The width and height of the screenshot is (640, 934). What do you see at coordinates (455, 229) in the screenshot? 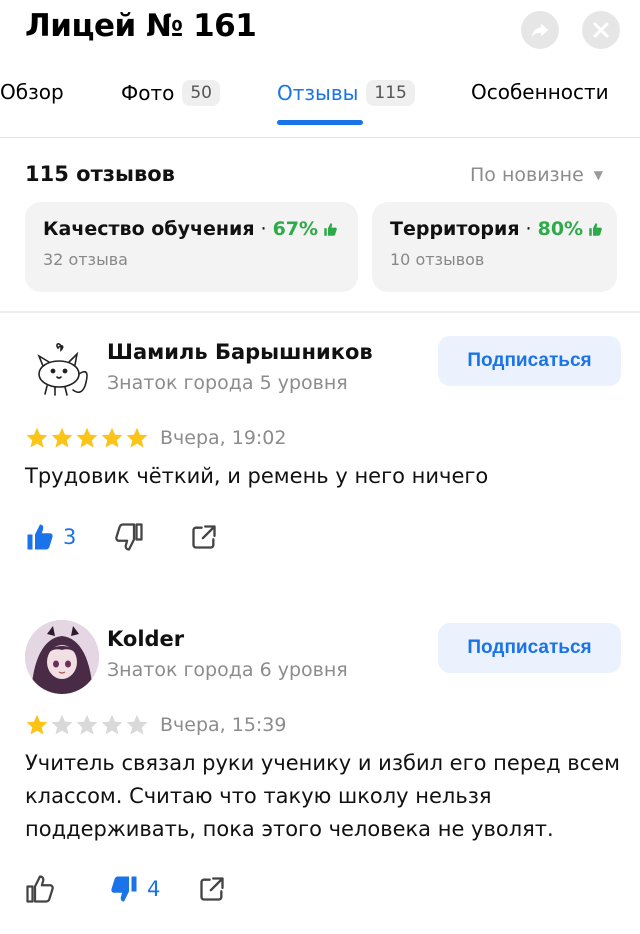
I see `aspect-name: Территория` at bounding box center [455, 229].